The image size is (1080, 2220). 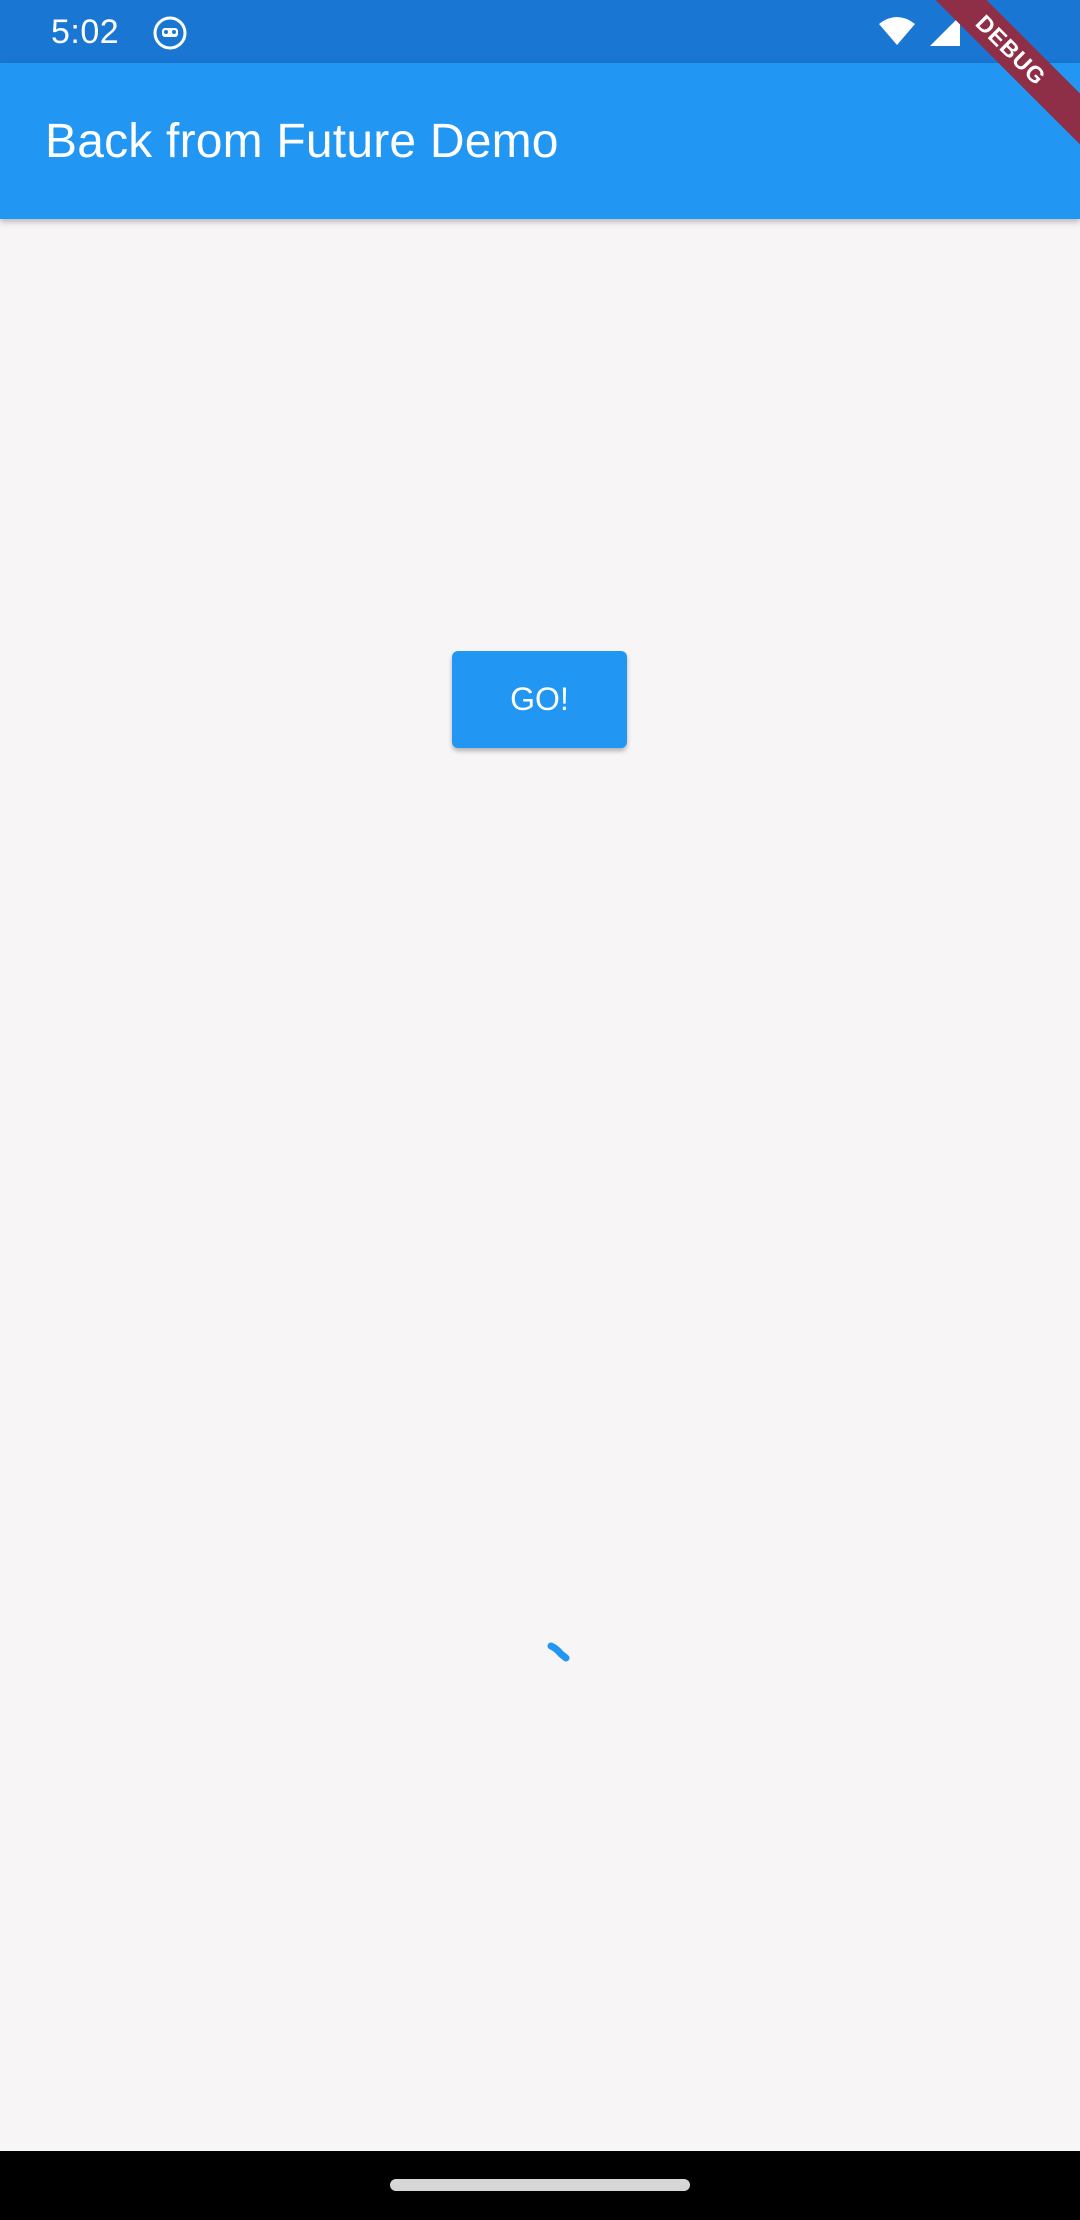 I want to click on page-title: Back from Future Demo, so click(x=302, y=141).